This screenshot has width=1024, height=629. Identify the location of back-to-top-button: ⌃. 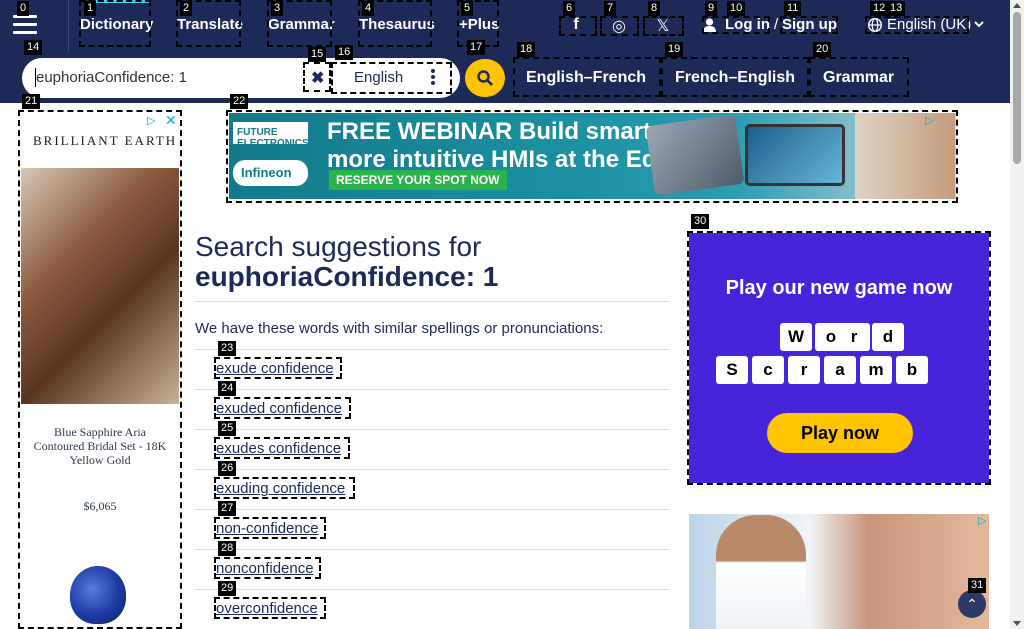
(972, 604).